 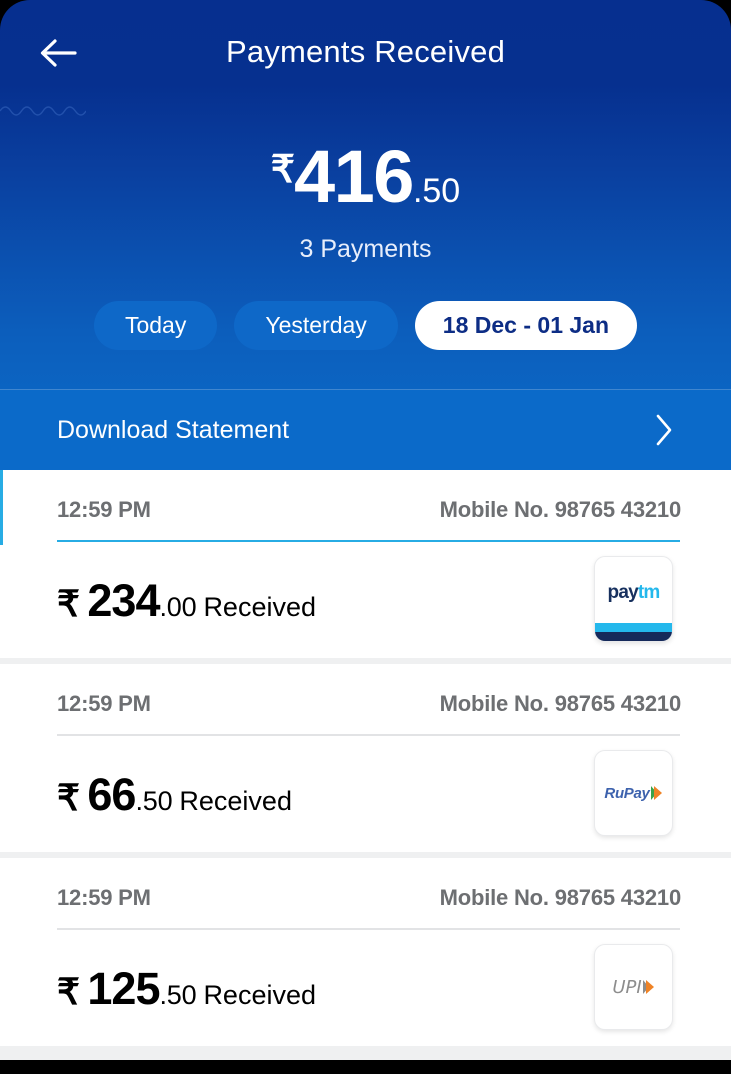 I want to click on filter-chip-date-range: 18 Dec - 01 Jan, so click(x=526, y=325).